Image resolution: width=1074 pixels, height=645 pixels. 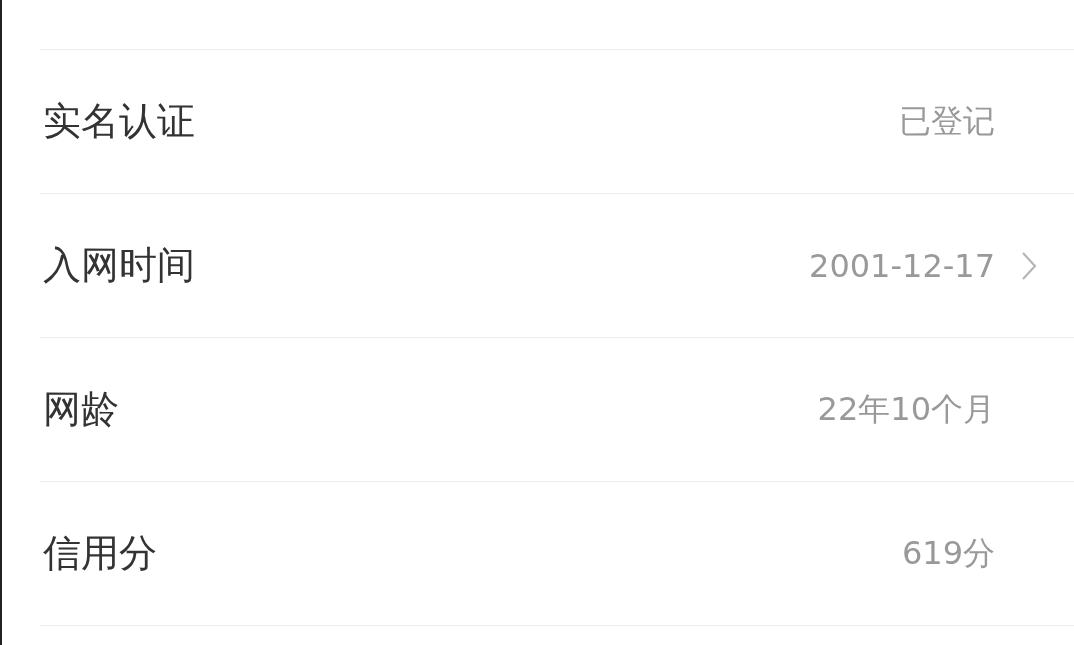 What do you see at coordinates (119, 121) in the screenshot?
I see `row-label: 实名认证` at bounding box center [119, 121].